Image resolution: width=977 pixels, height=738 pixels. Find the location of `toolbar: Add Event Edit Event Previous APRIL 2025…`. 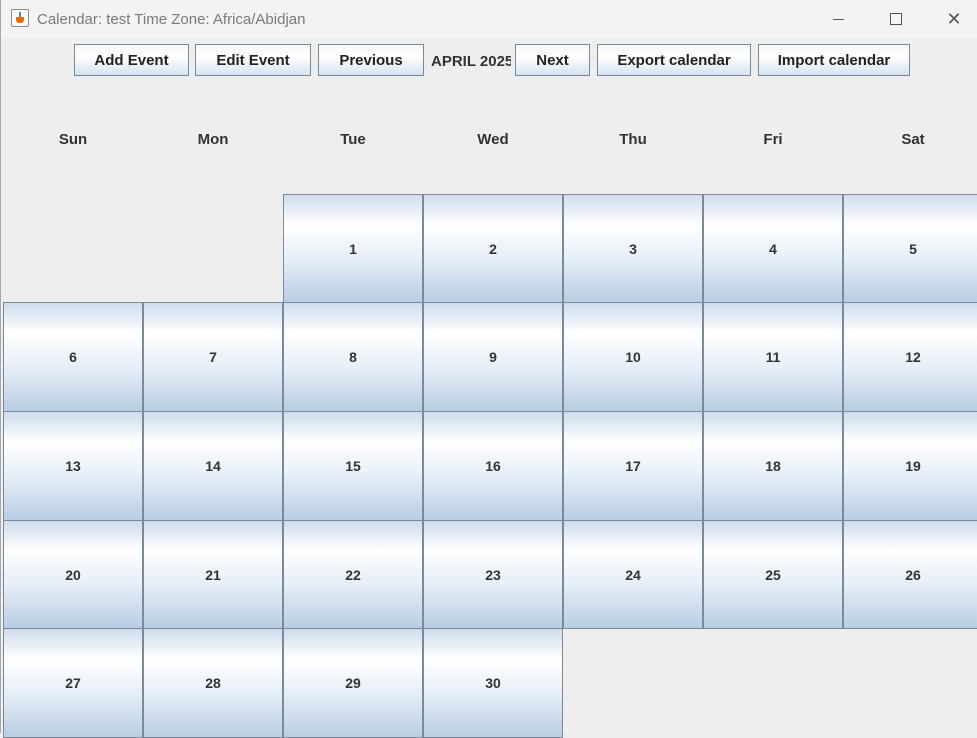

toolbar: Add Event Edit Event Previous APRIL 2025… is located at coordinates (489, 60).